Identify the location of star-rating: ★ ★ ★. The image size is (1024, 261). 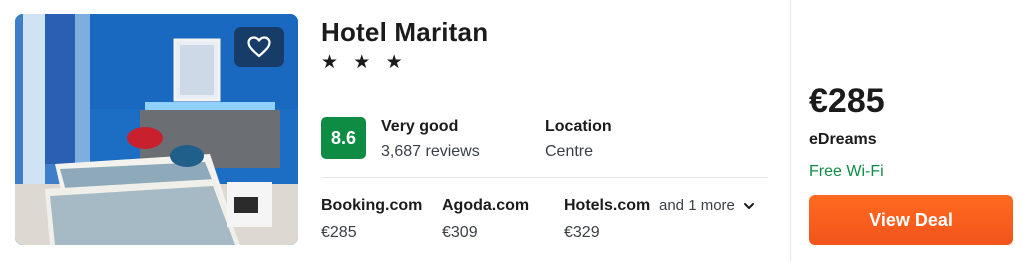
(364, 62).